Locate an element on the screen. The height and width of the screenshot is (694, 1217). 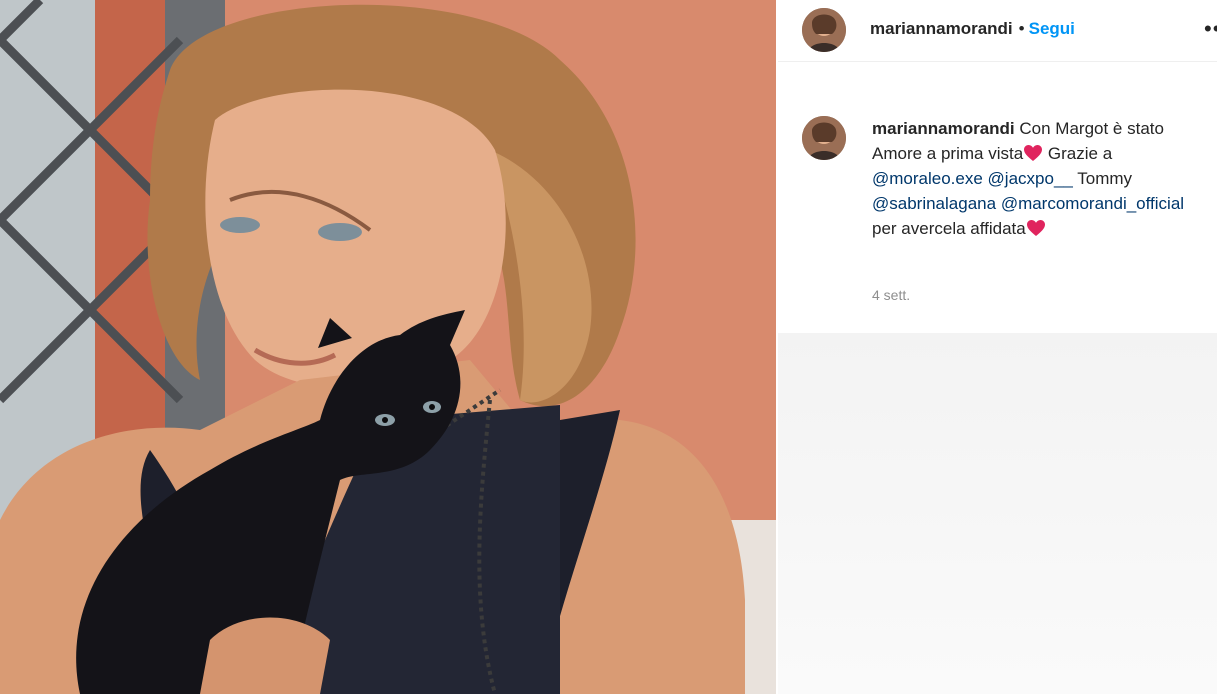
caption-avatar is located at coordinates (824, 138).